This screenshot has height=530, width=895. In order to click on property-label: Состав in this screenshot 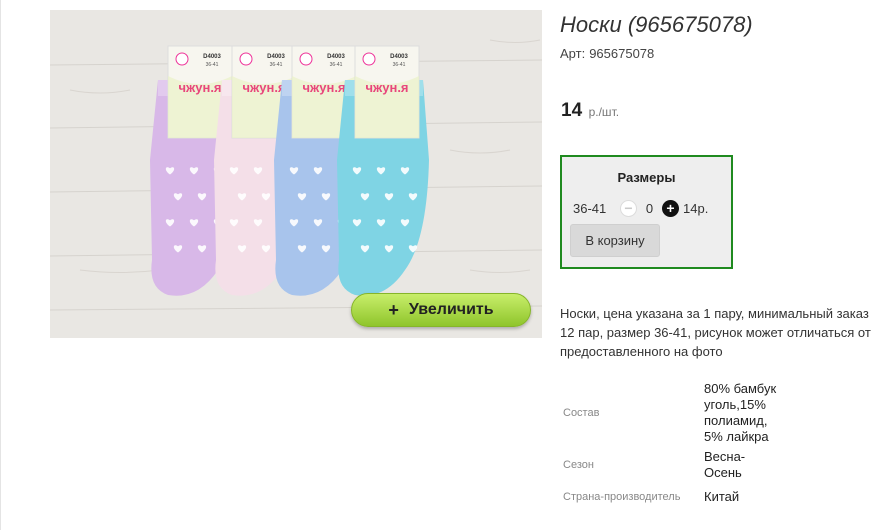, I will do `click(581, 413)`.